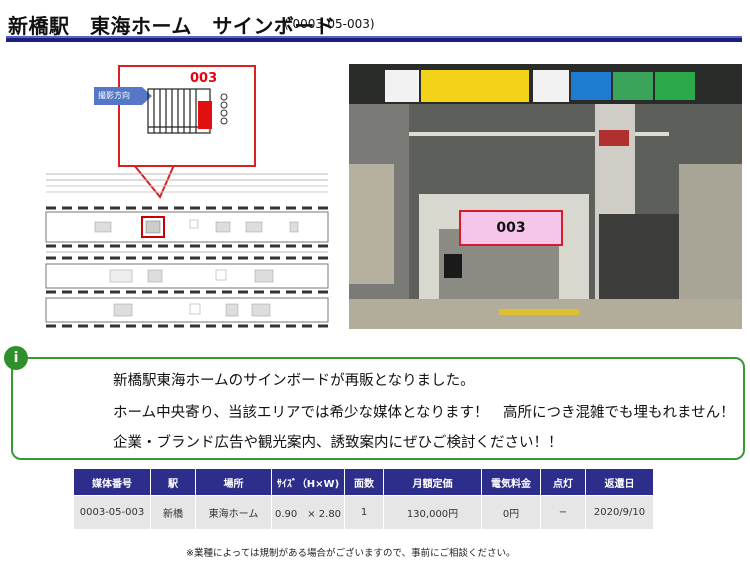  I want to click on col-monthly-price: 月額定価, so click(432, 482).